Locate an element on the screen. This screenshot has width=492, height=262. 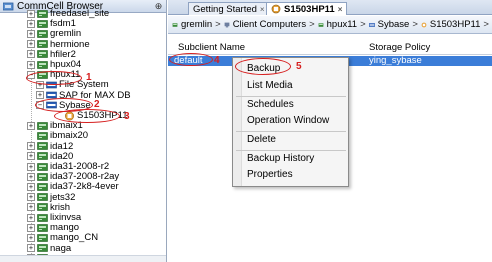
column-header-subclient: Subclient Name is located at coordinates (211, 47).